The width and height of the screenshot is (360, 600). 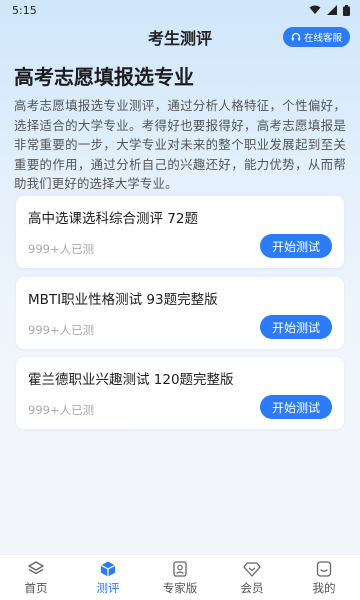 I want to click on online-service-label: 在线客服, so click(x=322, y=38).